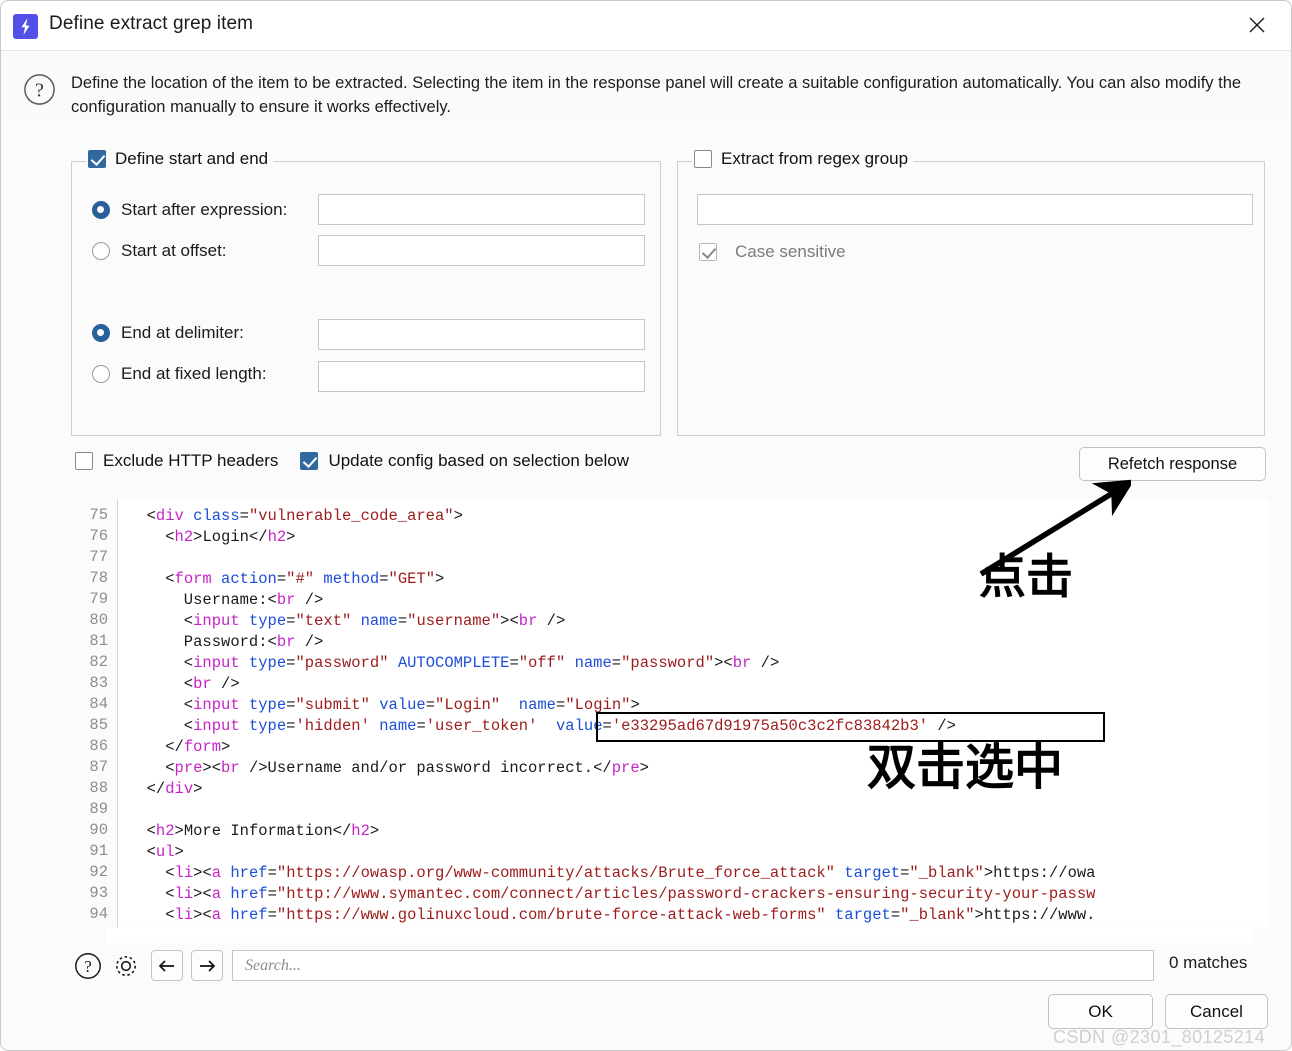  What do you see at coordinates (295, 516) in the screenshot?
I see `code-line: <div class="vulnerable_code_area">` at bounding box center [295, 516].